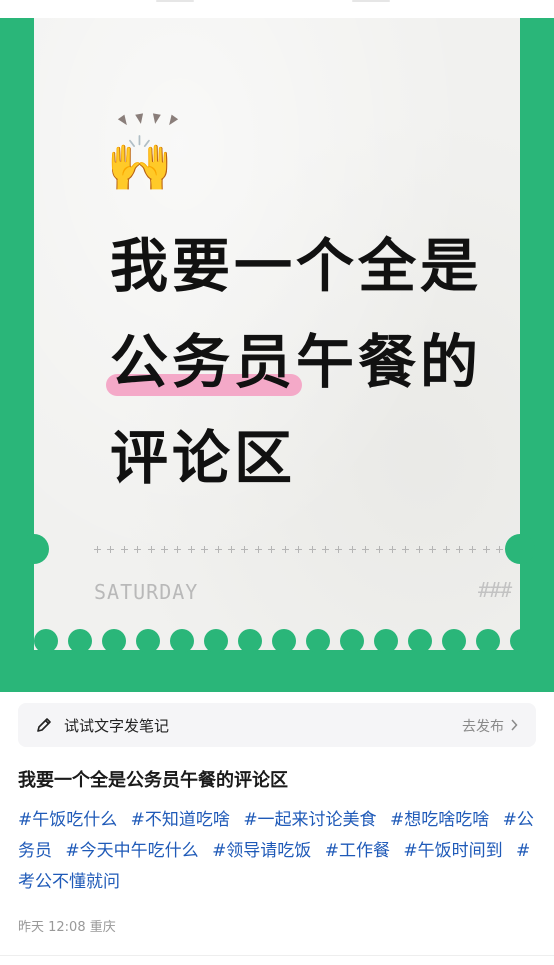  I want to click on chevron-right-icon, so click(514, 725).